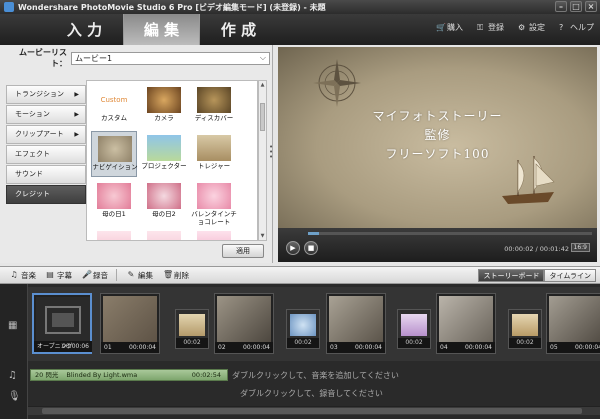 The width and height of the screenshot is (600, 419). What do you see at coordinates (311, 248) in the screenshot?
I see `stop-button: ■` at bounding box center [311, 248].